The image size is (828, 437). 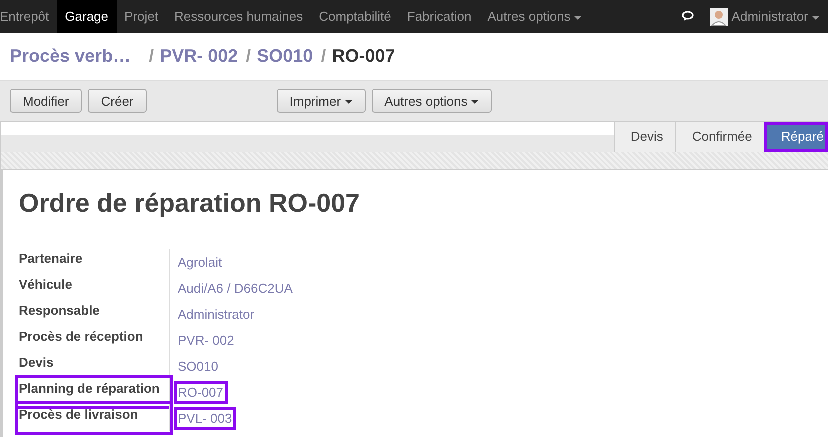 What do you see at coordinates (239, 16) in the screenshot?
I see `menu-item: Ressources humaines` at bounding box center [239, 16].